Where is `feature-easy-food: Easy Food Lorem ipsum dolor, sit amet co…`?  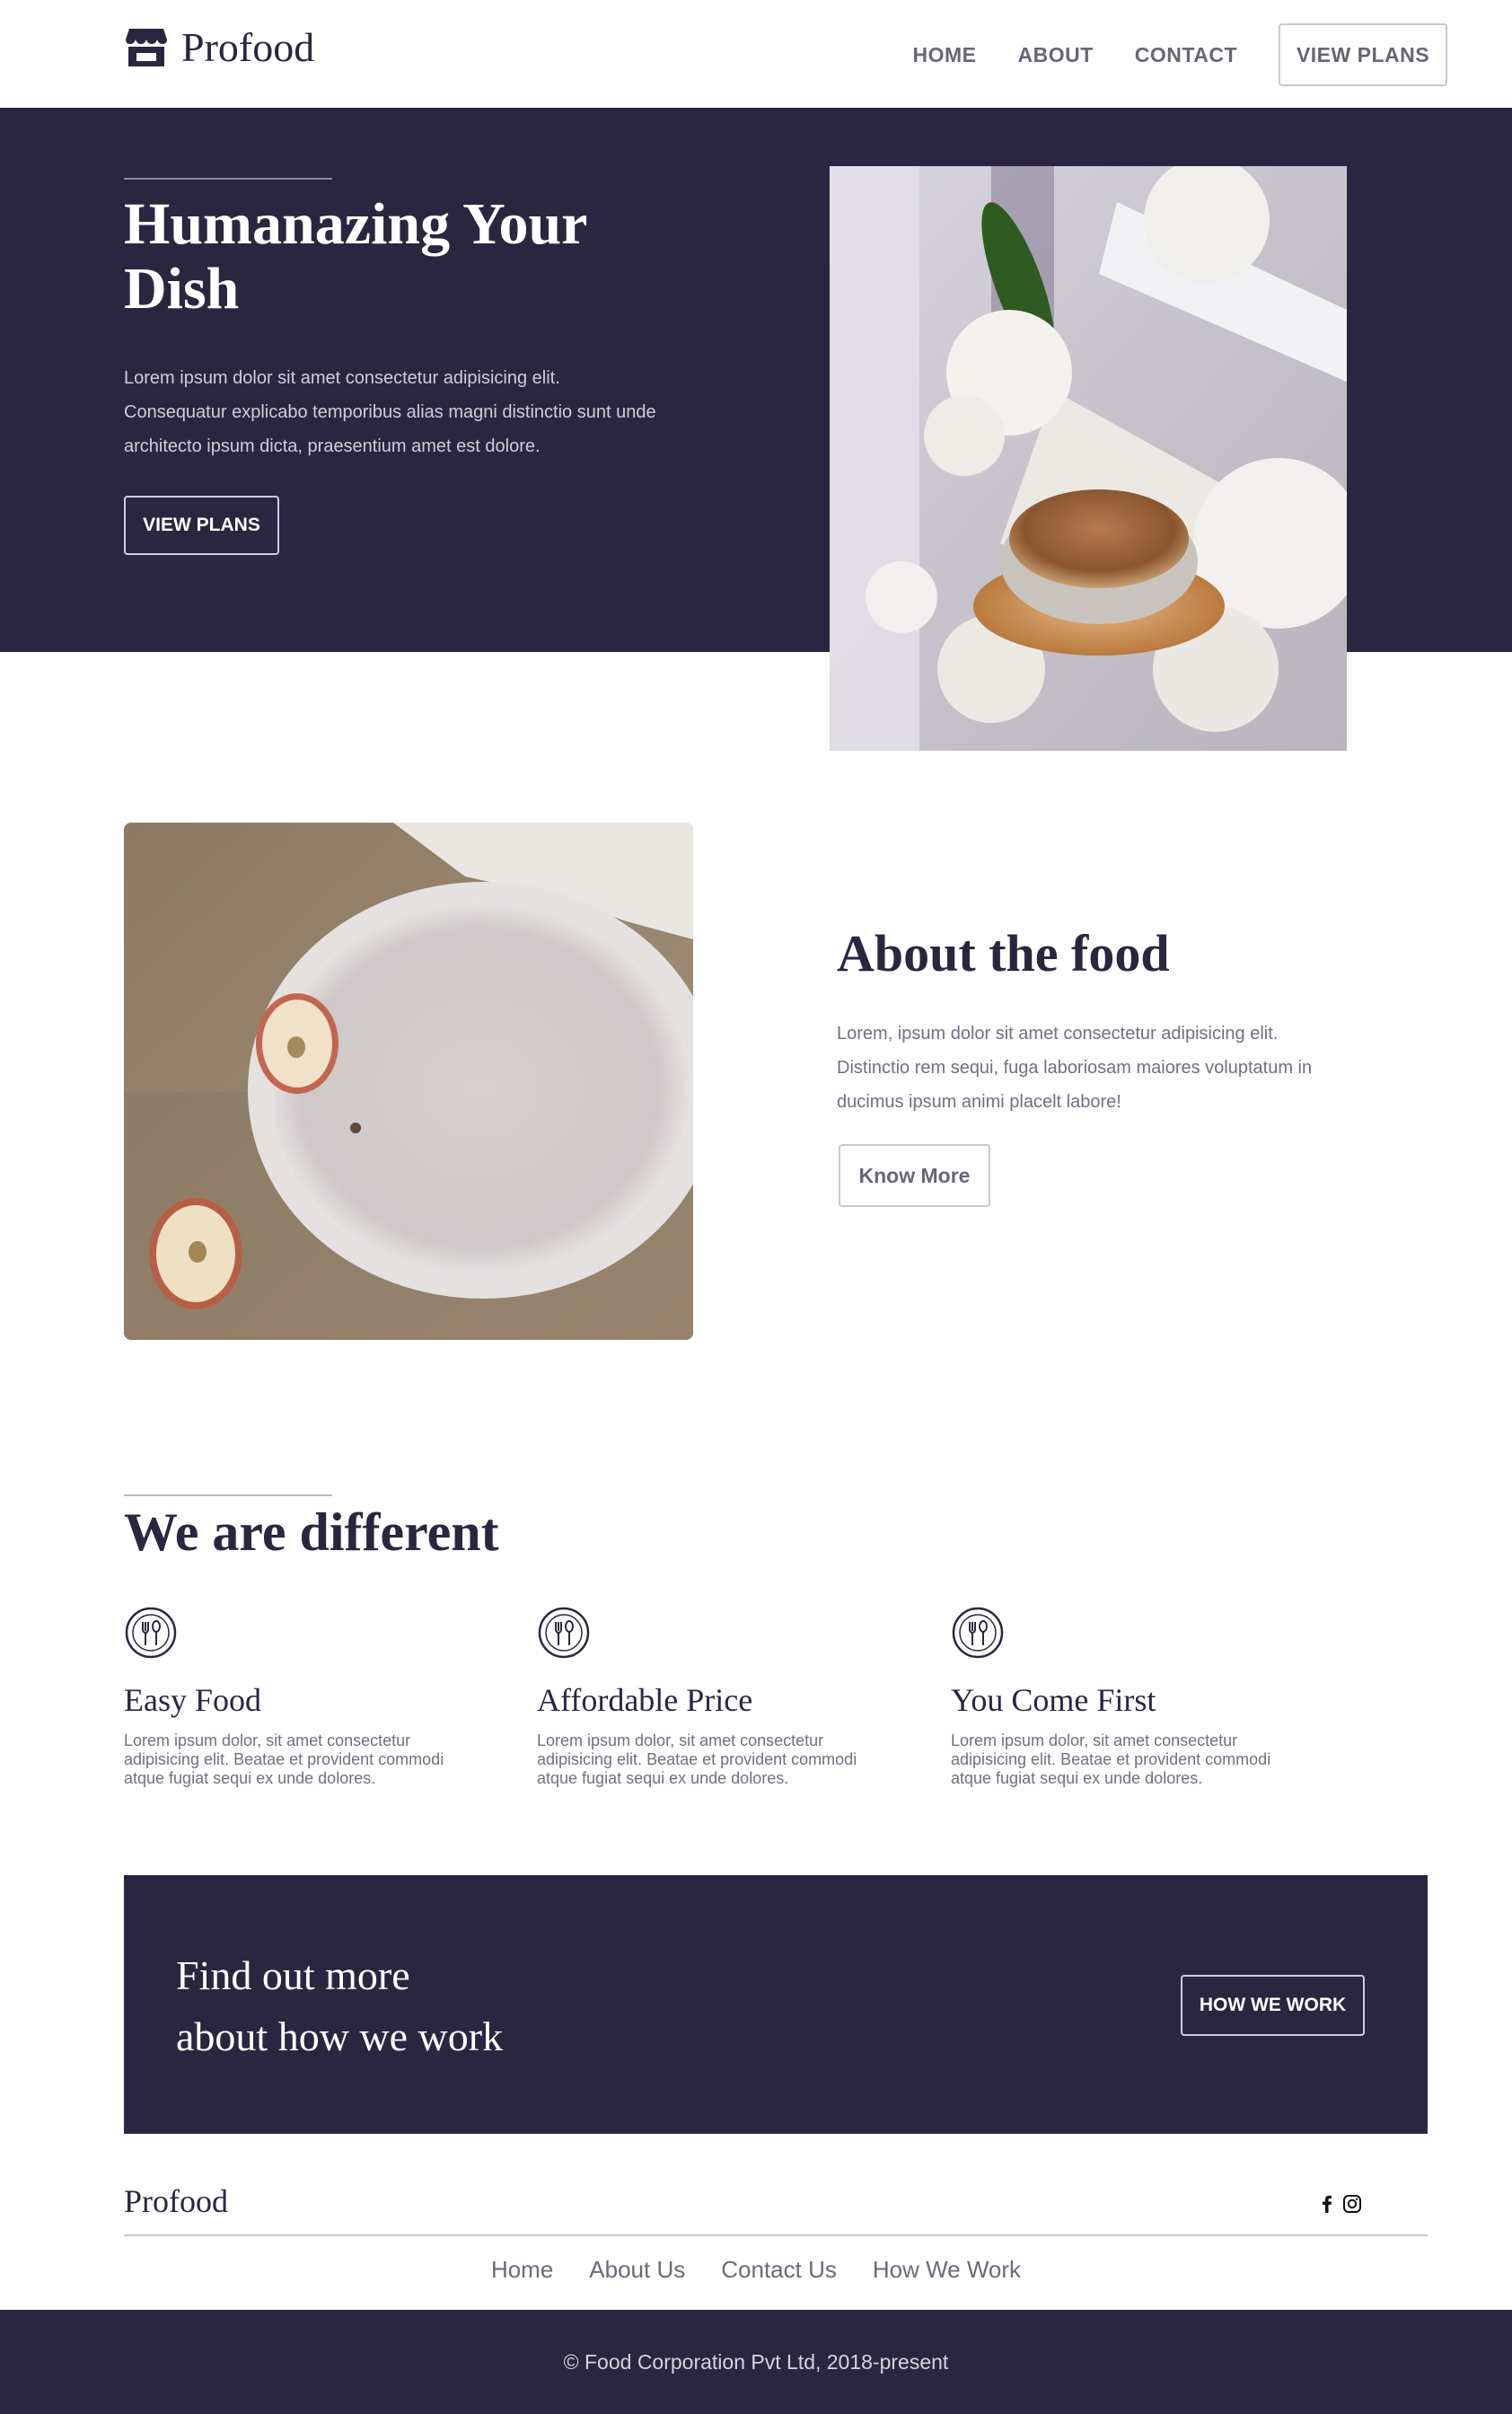
feature-easy-food: Easy Food Lorem ipsum dolor, sit amet co… is located at coordinates (303, 1697).